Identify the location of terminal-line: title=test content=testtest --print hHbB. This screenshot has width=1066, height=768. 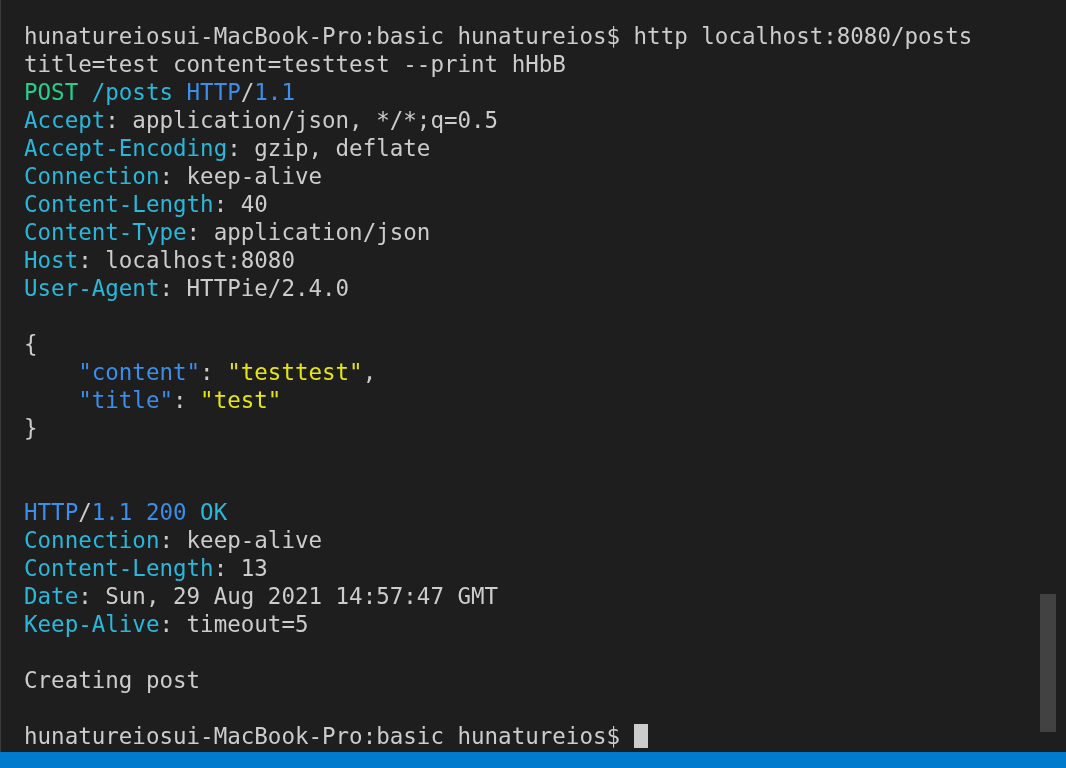
(295, 64).